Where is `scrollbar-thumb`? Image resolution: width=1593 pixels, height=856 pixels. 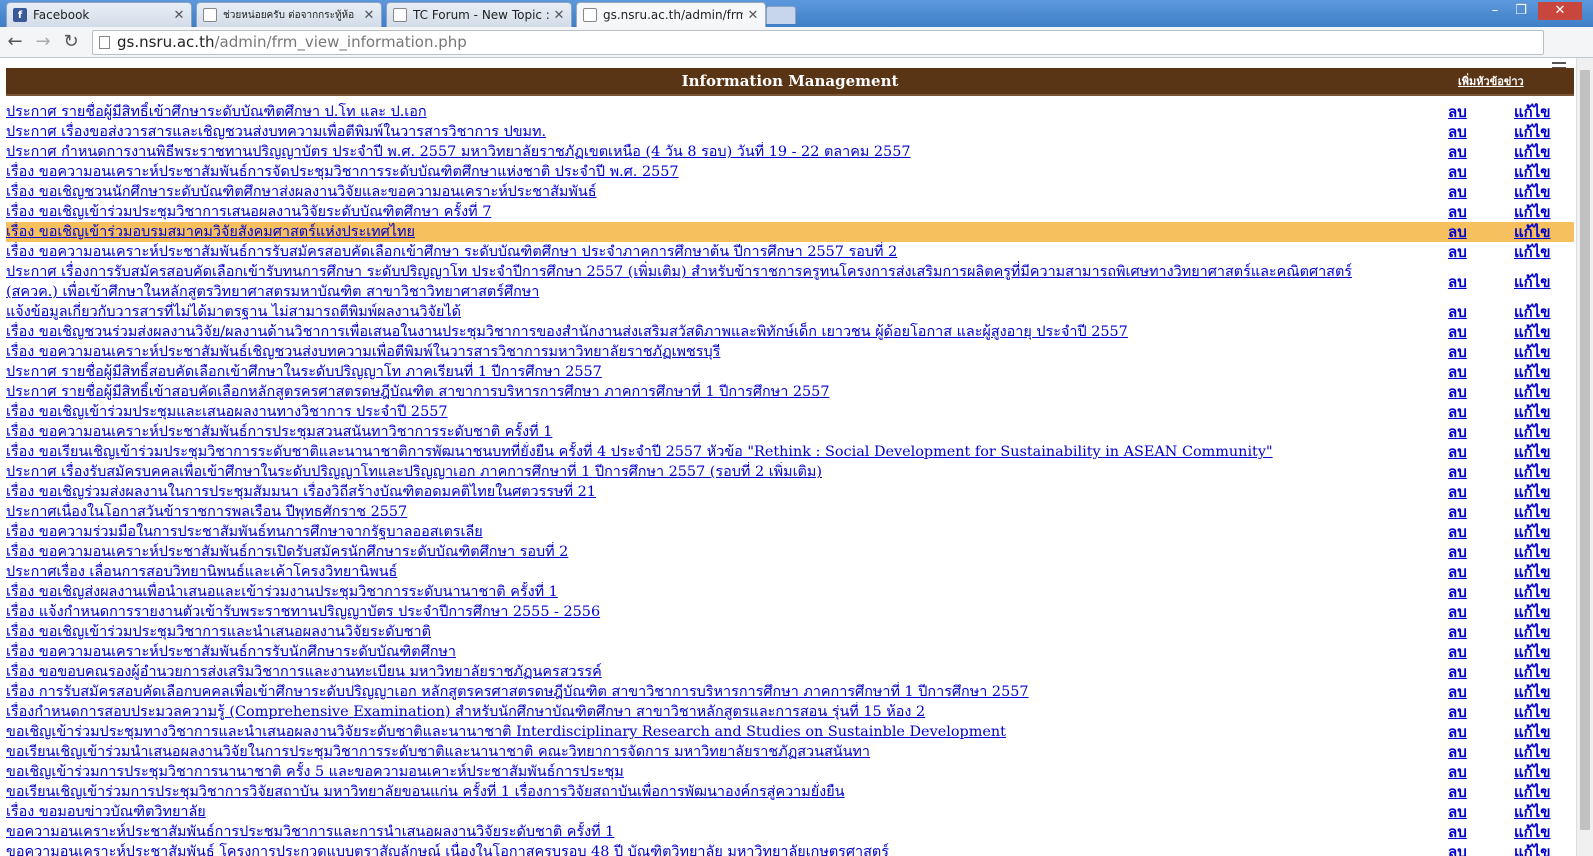 scrollbar-thumb is located at coordinates (1585, 450).